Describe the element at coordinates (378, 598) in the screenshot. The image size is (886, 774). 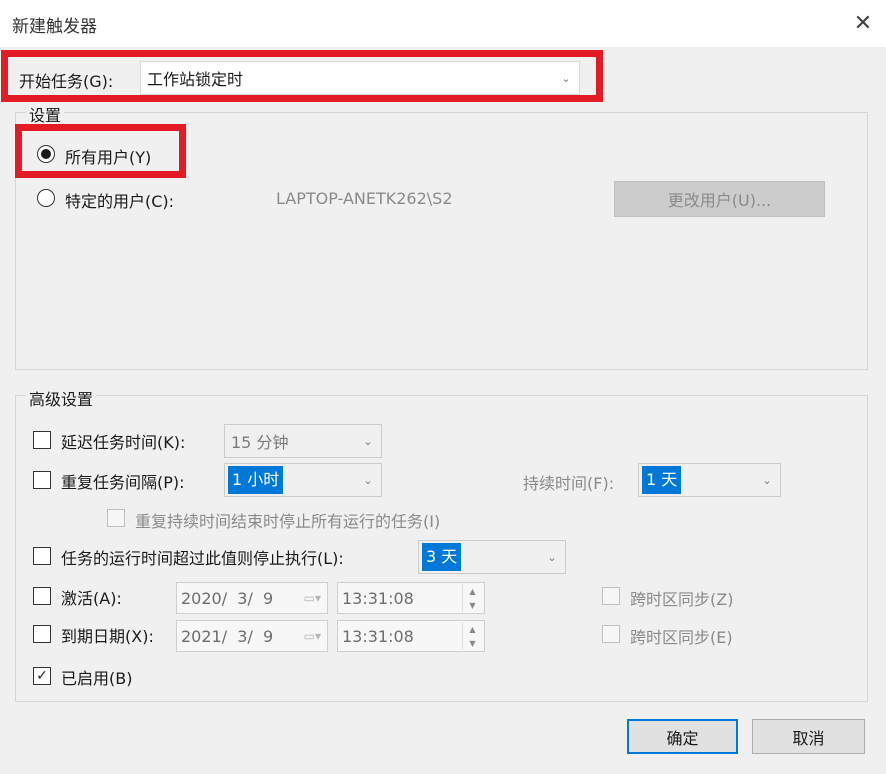
I see `activate-time: 13:31:08` at that location.